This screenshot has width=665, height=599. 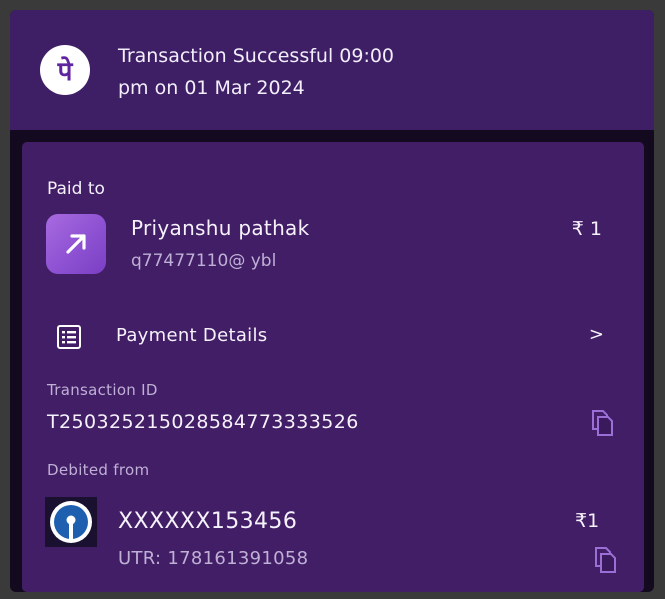 What do you see at coordinates (204, 261) in the screenshot?
I see `merchant-upi-id: q77477110@ ybl` at bounding box center [204, 261].